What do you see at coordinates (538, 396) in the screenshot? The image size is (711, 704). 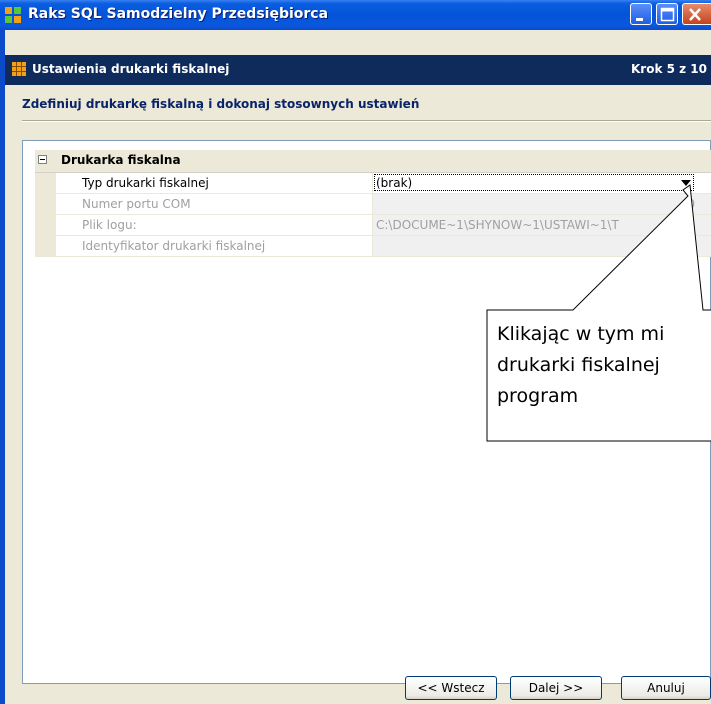 I see `callout-line: program` at bounding box center [538, 396].